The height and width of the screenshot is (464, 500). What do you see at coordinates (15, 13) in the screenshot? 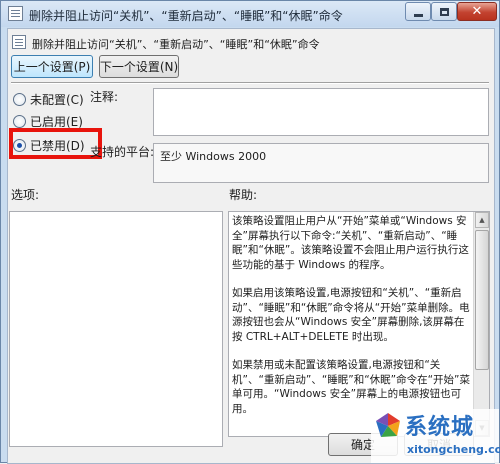
I see `policy-icon` at bounding box center [15, 13].